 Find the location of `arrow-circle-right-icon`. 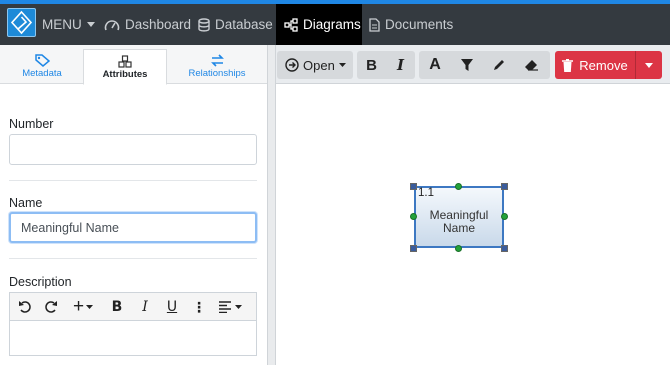

arrow-circle-right-icon is located at coordinates (292, 65).